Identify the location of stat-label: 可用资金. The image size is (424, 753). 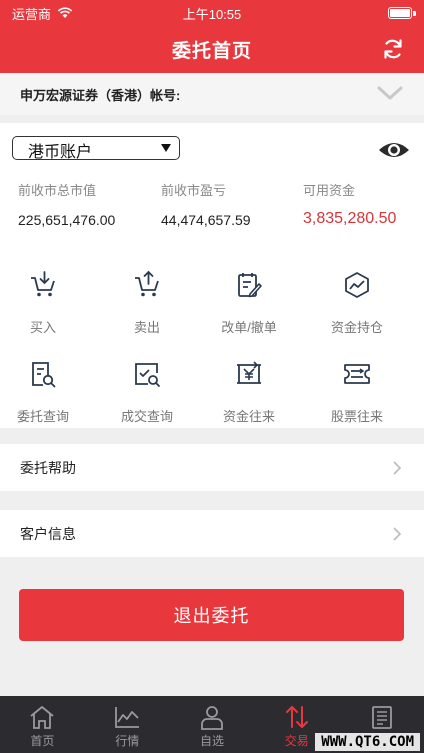
(329, 190).